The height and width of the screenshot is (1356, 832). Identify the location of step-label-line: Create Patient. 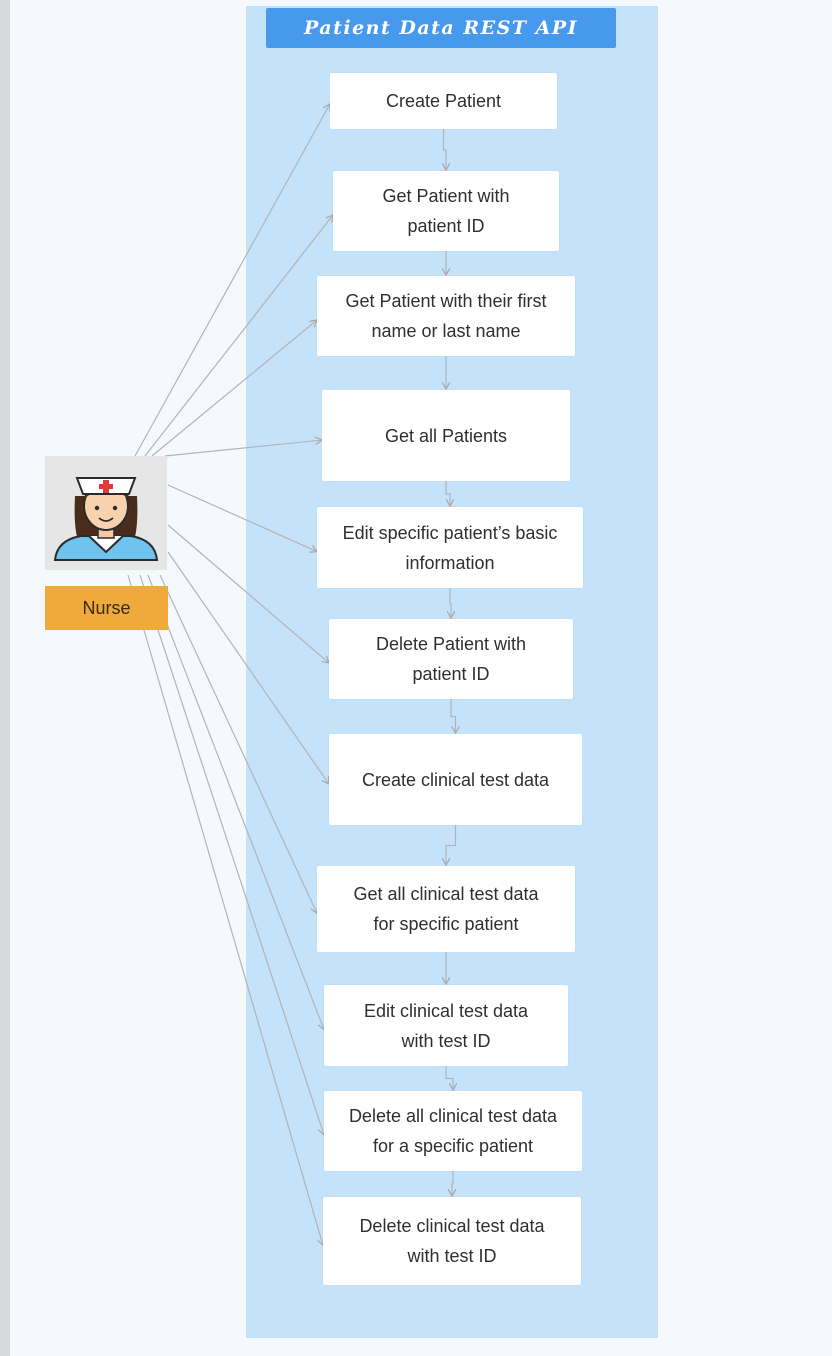
(443, 101).